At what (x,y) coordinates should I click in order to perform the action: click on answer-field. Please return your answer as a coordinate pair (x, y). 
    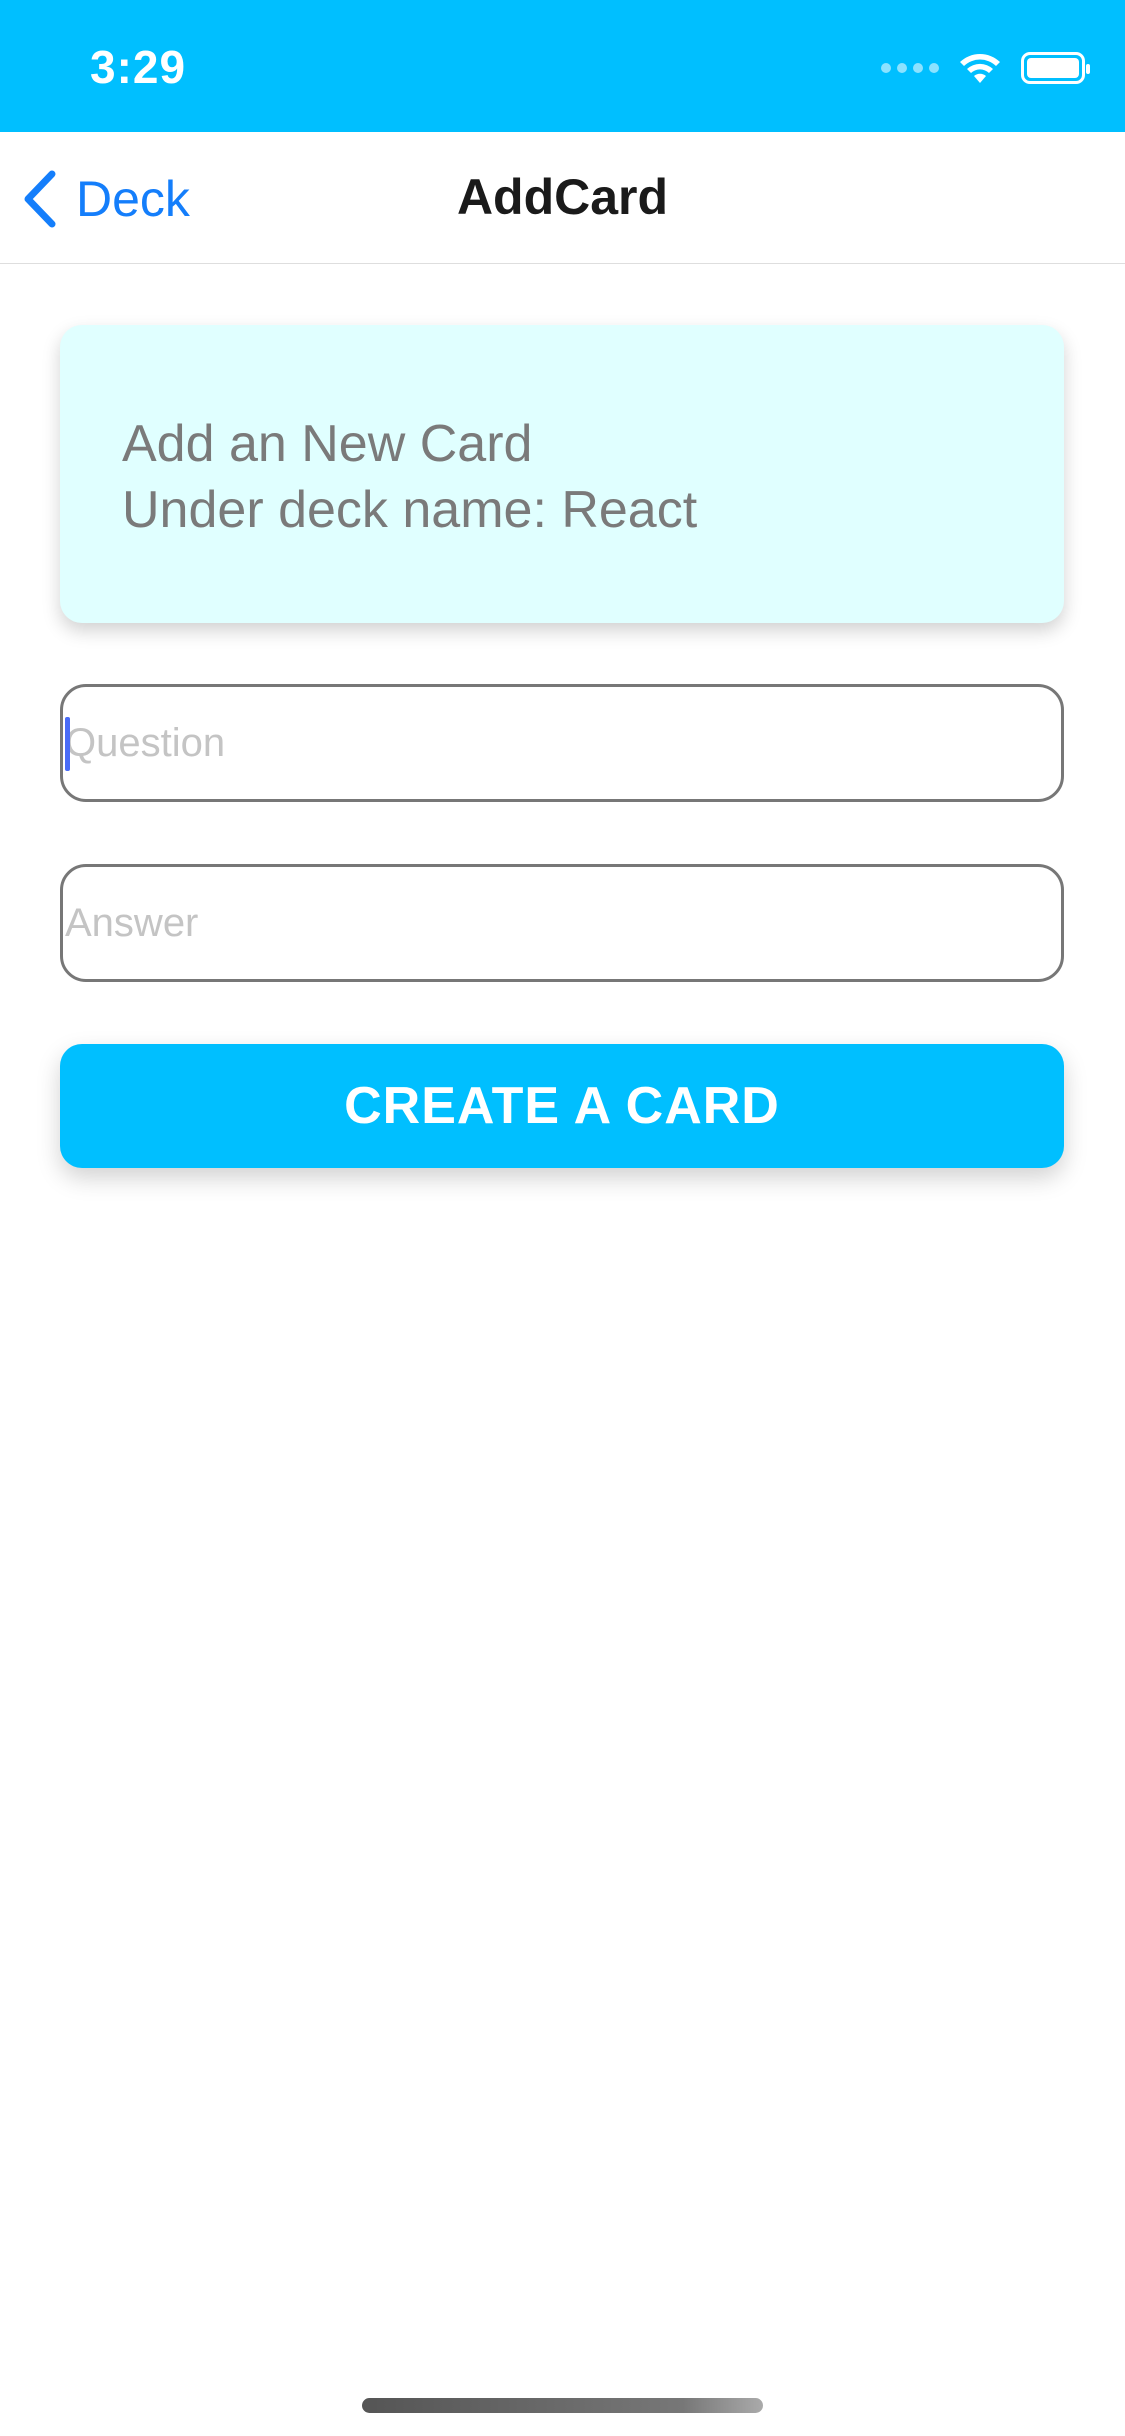
    Looking at the image, I should click on (562, 923).